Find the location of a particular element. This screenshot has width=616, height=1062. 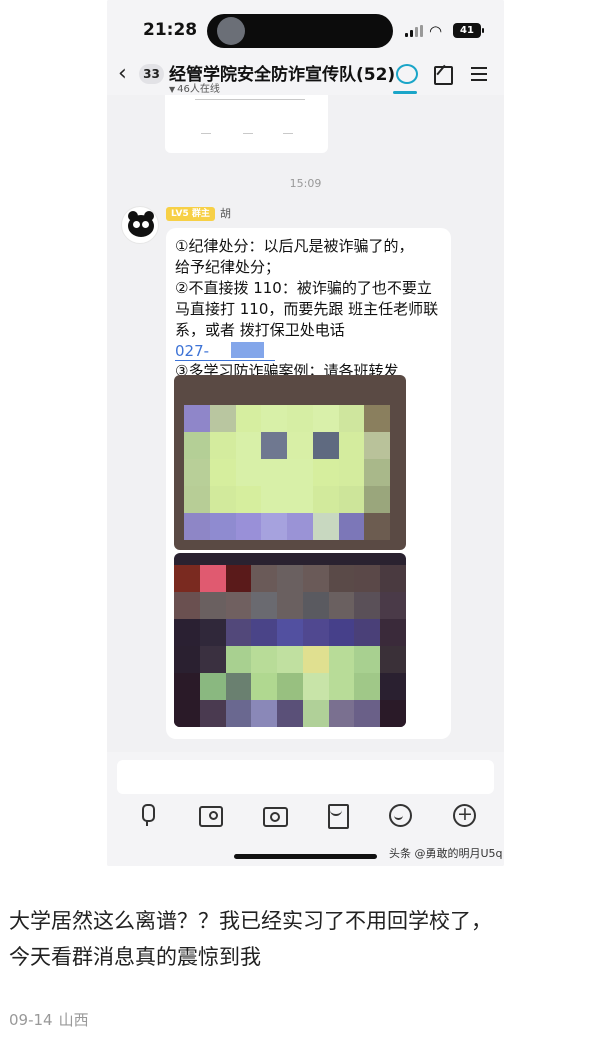

avatar is located at coordinates (231, 31).